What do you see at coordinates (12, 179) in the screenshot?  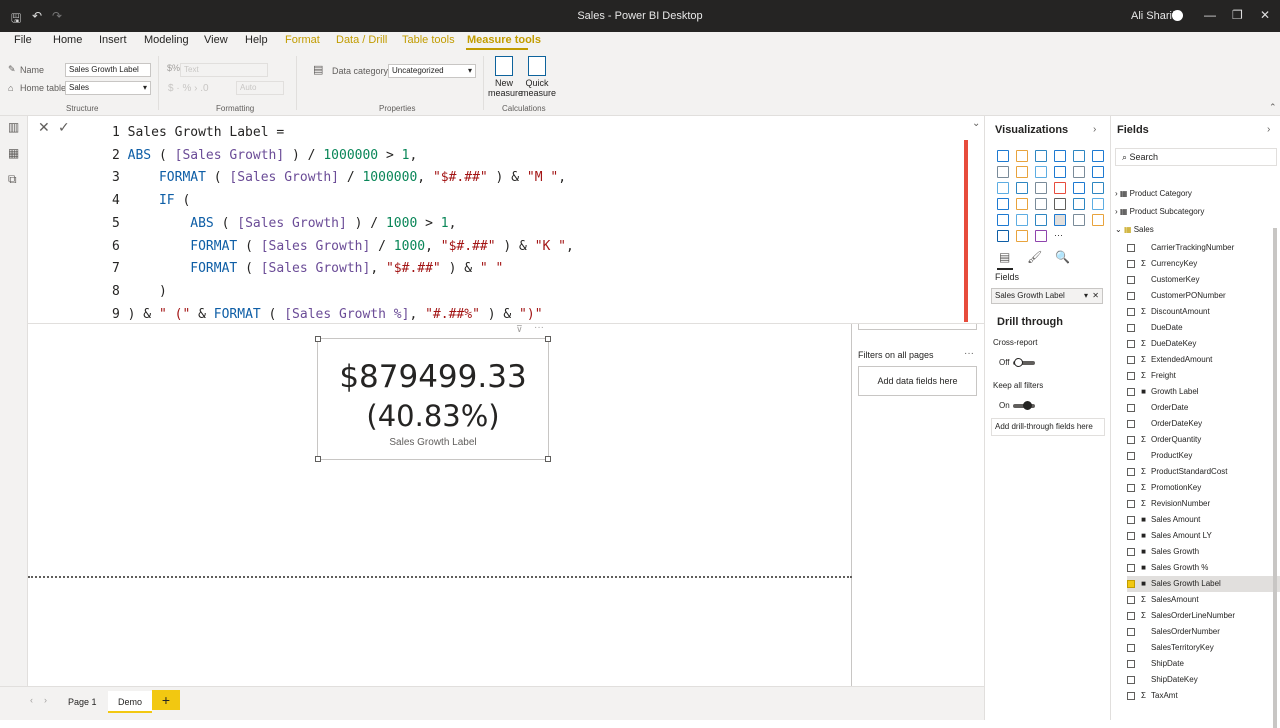 I see `model-view-icon: ⧉` at bounding box center [12, 179].